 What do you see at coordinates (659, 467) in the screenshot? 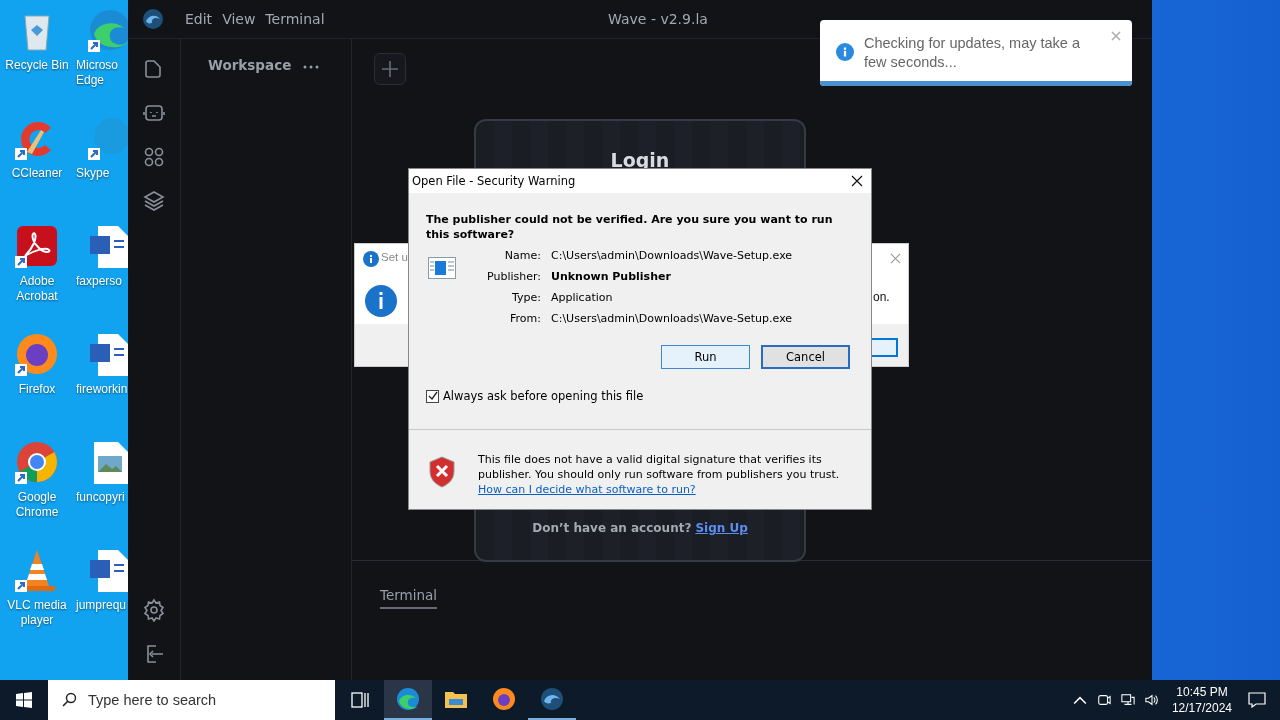
I see `warning-text: This file does not have a valid digital signature that verifies its publisher. You should only run software from publishers you trust.` at bounding box center [659, 467].